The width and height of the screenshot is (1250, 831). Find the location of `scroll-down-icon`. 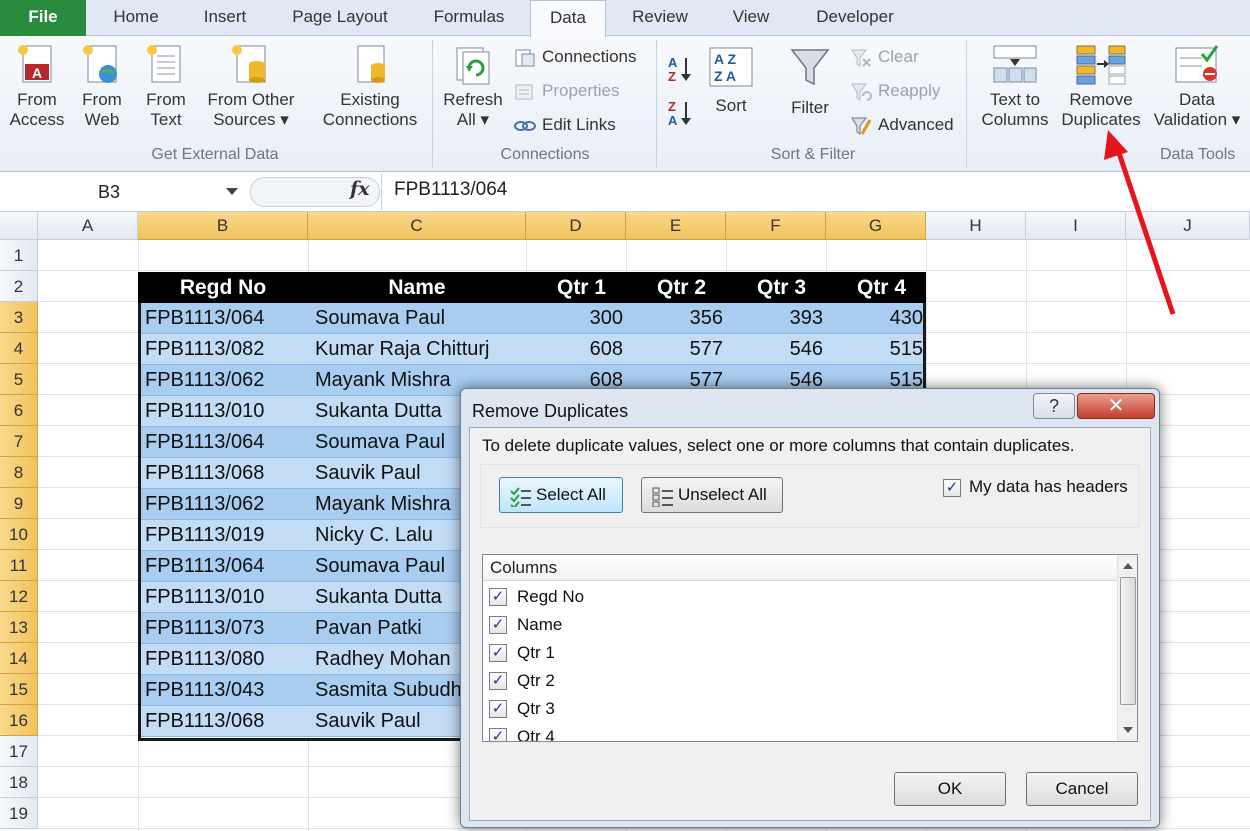

scroll-down-icon is located at coordinates (1128, 730).